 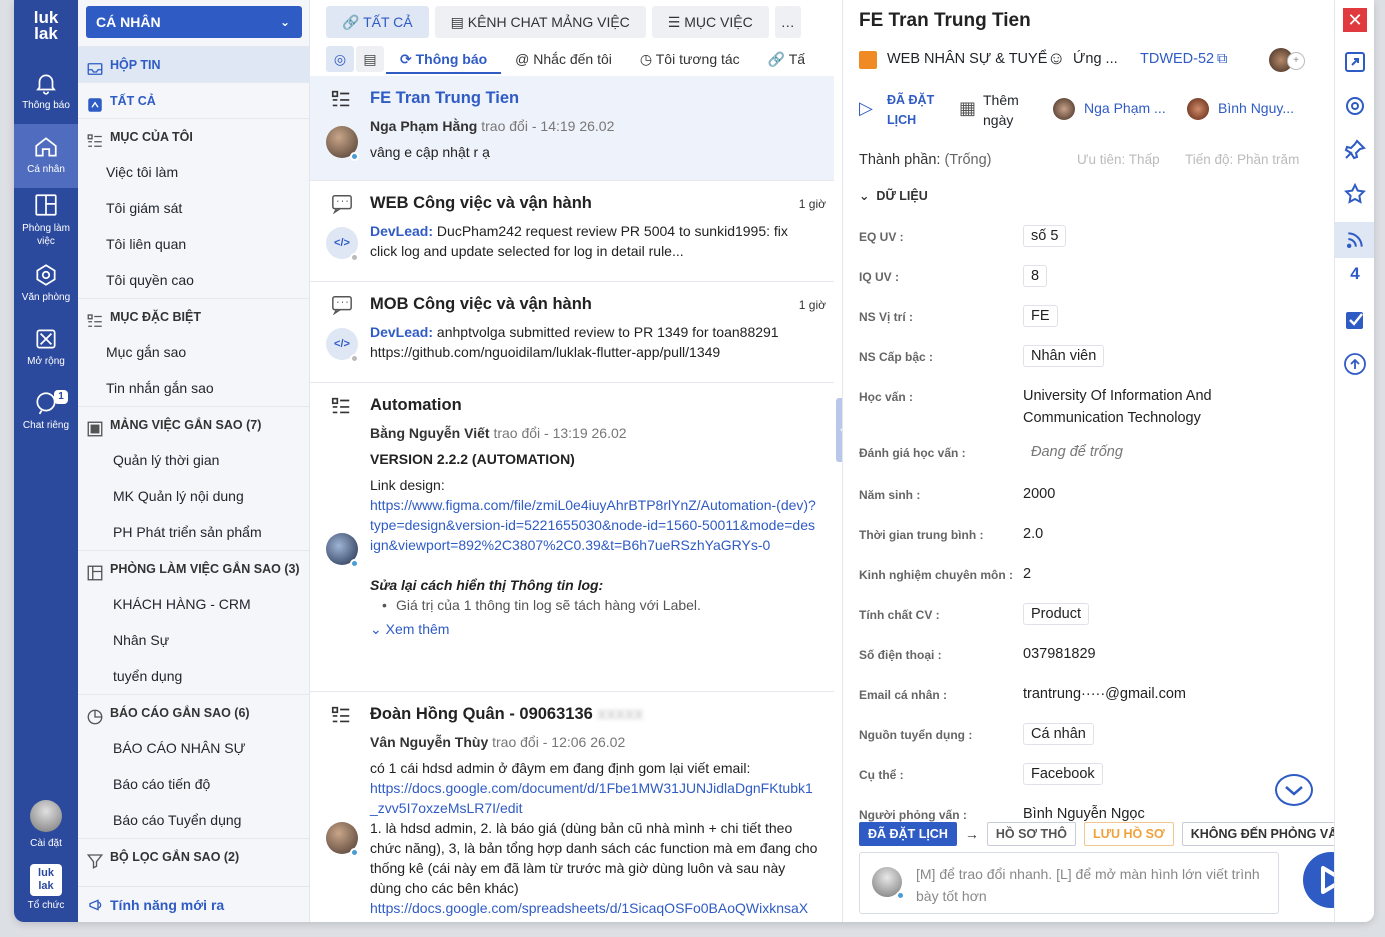 I want to click on checkbox-icon, so click(x=1355, y=320).